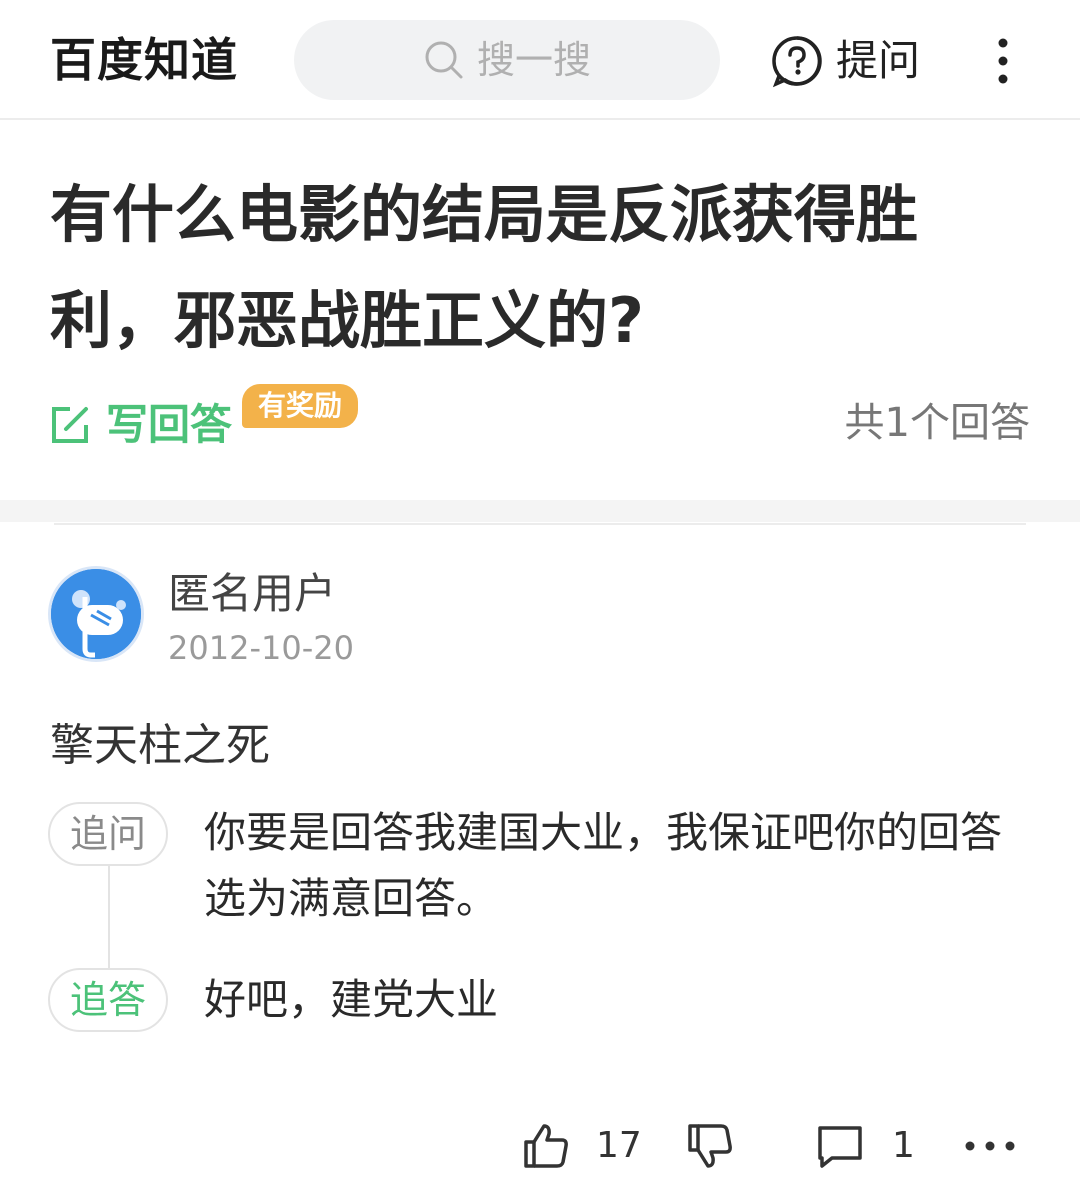 Image resolution: width=1080 pixels, height=1200 pixels. I want to click on more-horizontal-icon, so click(990, 1146).